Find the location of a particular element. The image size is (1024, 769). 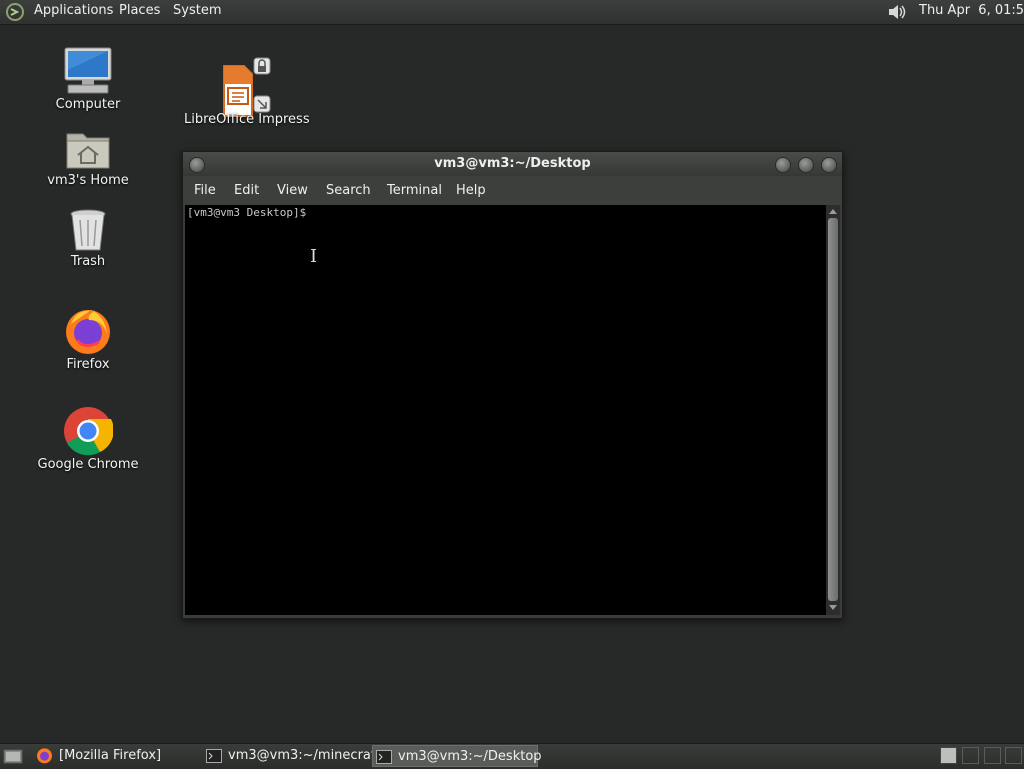

desktop-icon-home: vm3's Home is located at coordinates (88, 158).